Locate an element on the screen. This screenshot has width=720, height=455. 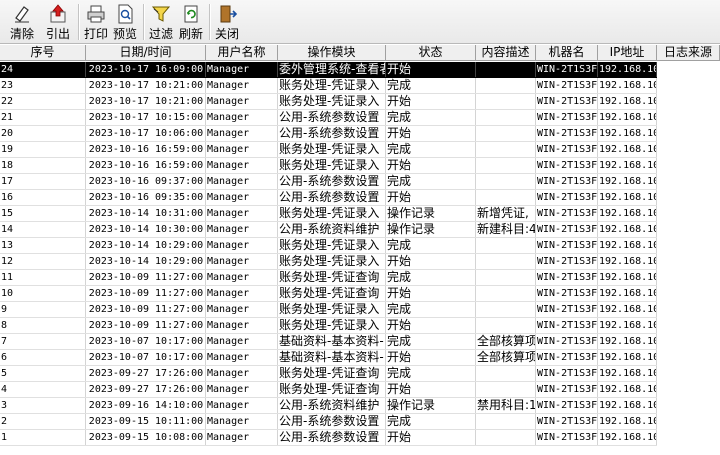
col-header-id: 序号 is located at coordinates (43, 52).